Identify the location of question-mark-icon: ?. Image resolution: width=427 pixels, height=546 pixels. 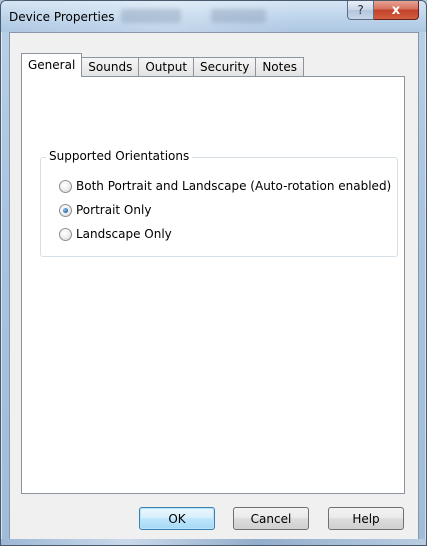
(360, 10).